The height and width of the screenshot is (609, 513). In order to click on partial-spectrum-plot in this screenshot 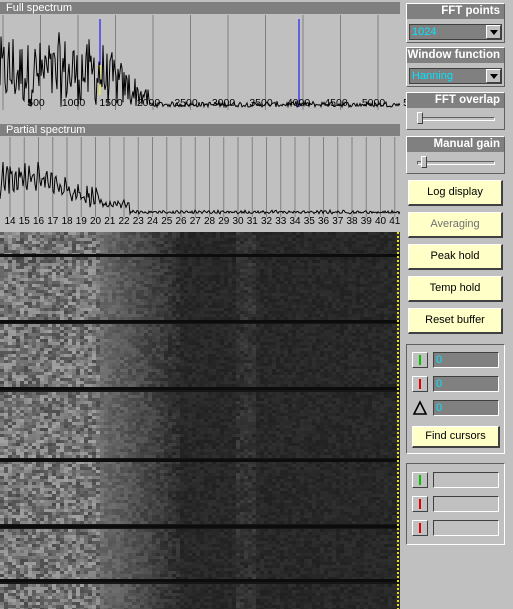, I will do `click(200, 177)`.